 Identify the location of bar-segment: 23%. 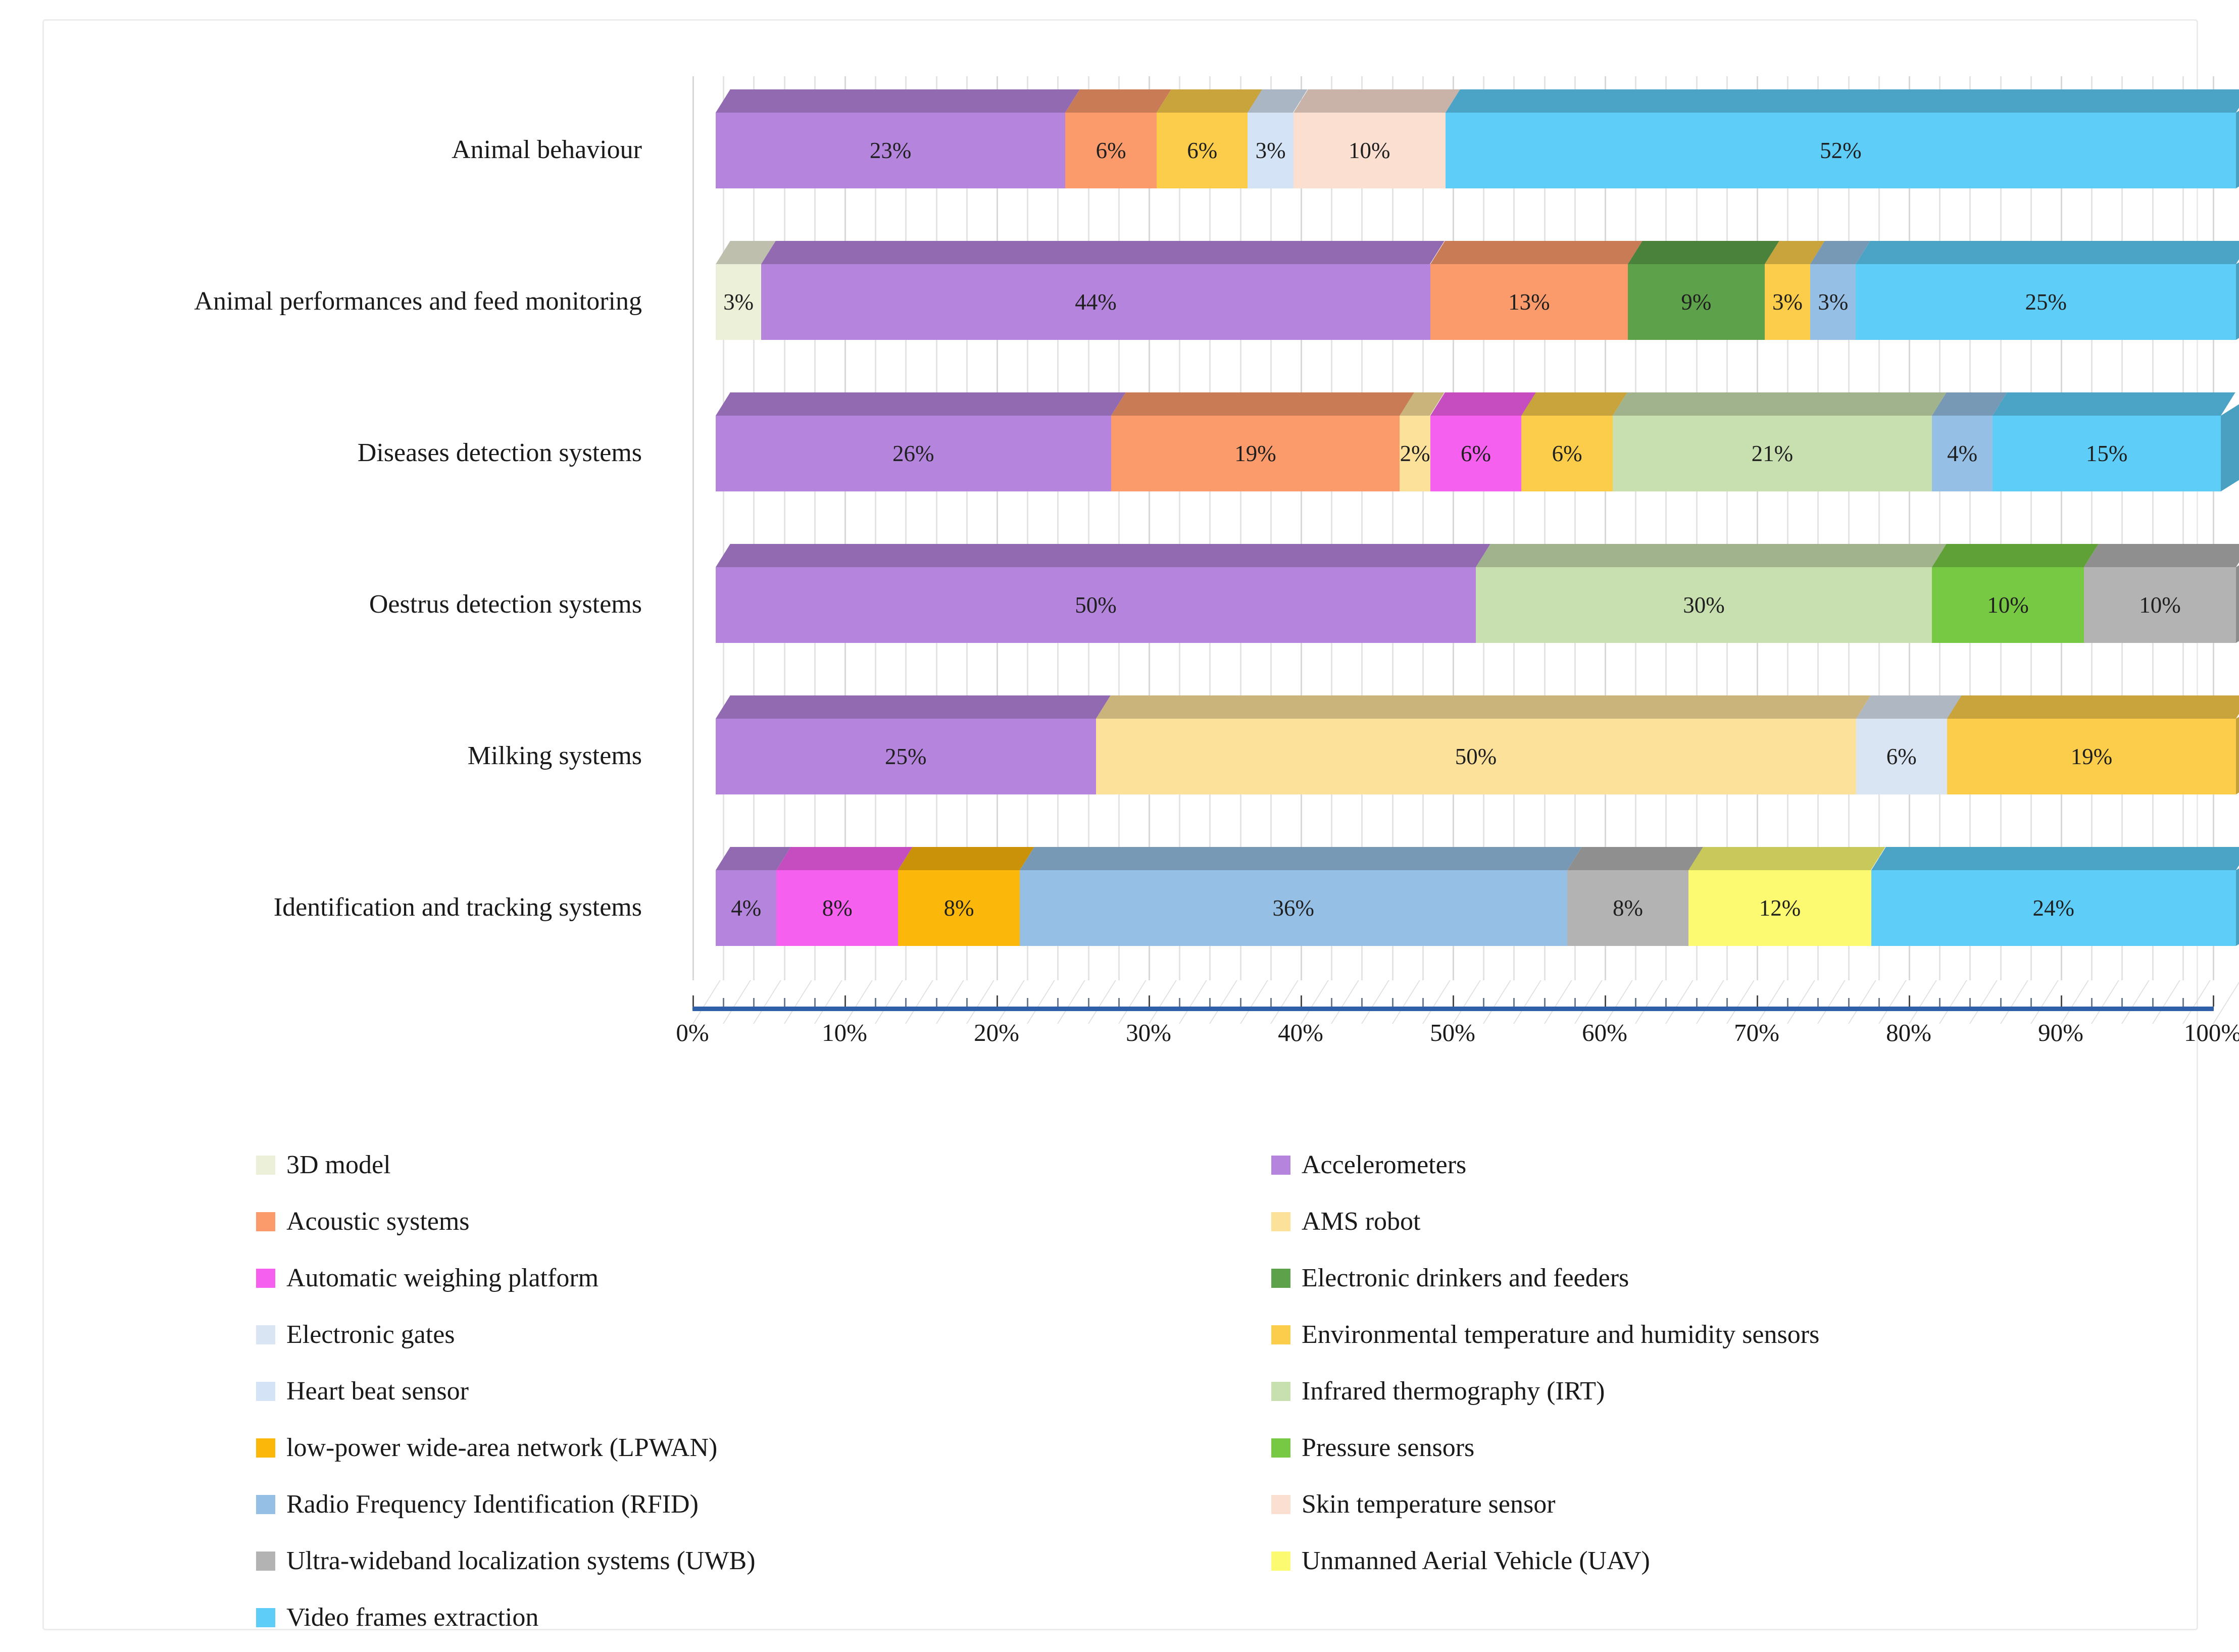
(898, 138).